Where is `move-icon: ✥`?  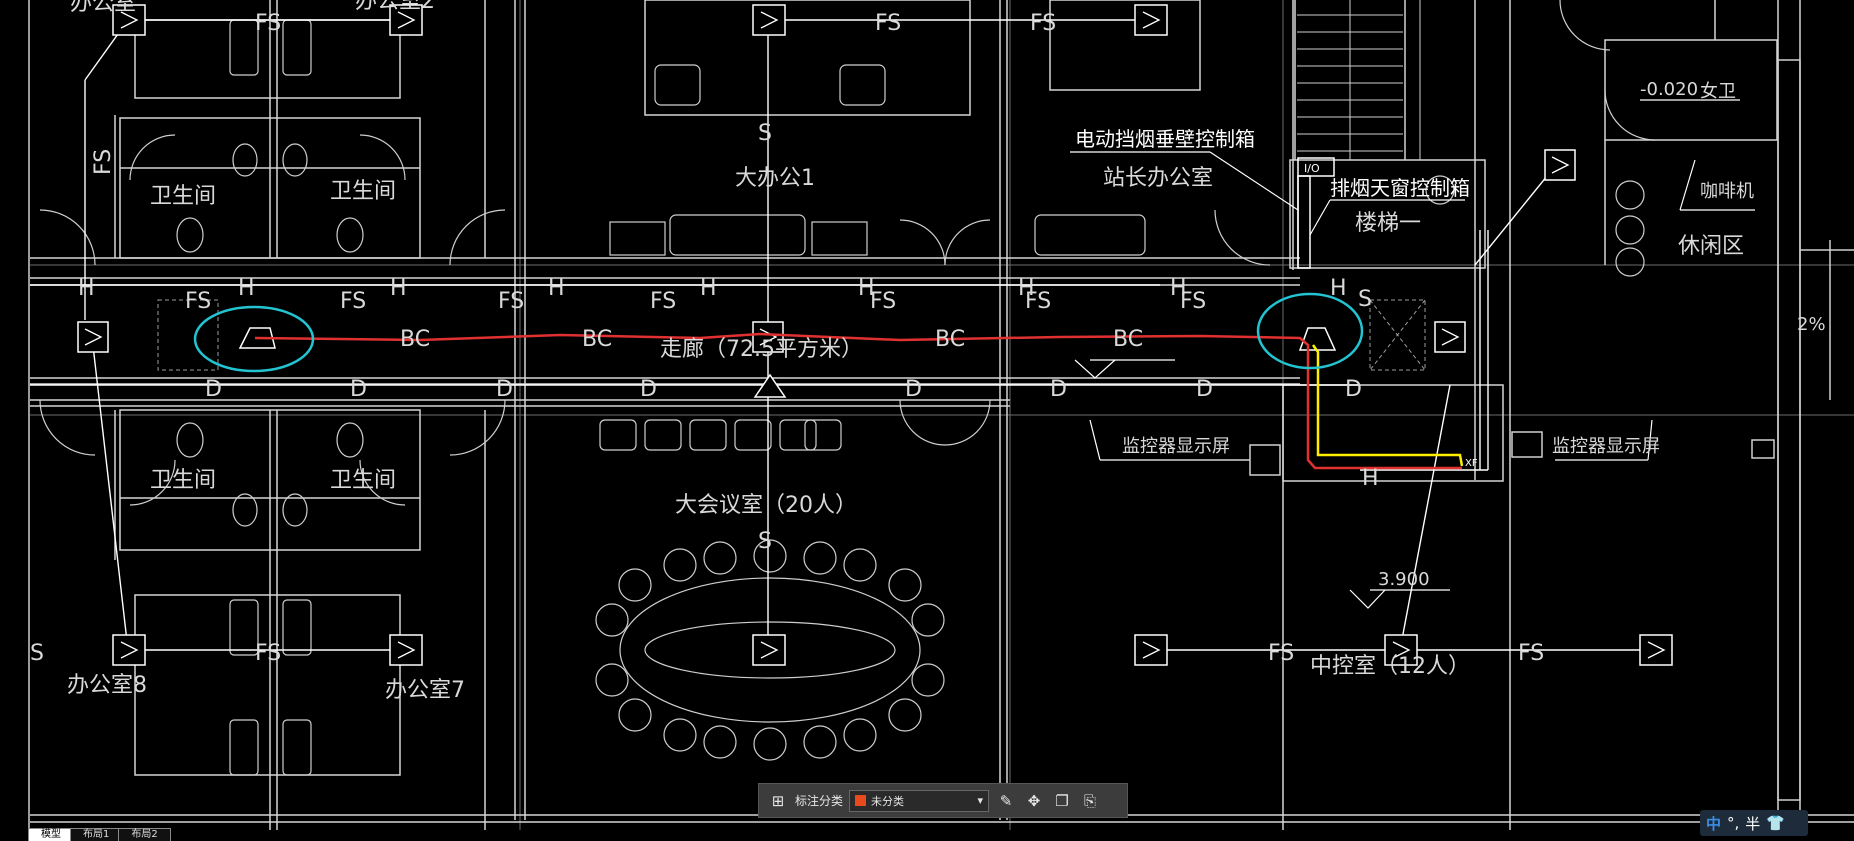 move-icon: ✥ is located at coordinates (1034, 801).